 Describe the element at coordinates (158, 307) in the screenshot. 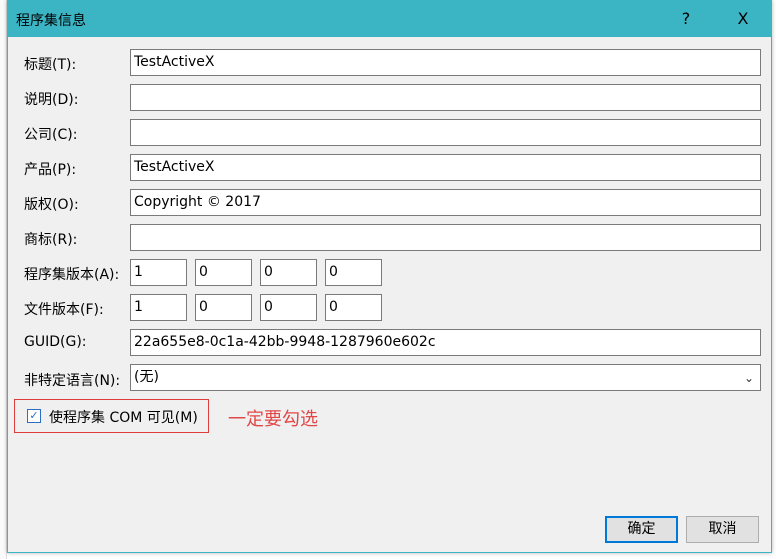

I see `file-version-major: 1` at that location.